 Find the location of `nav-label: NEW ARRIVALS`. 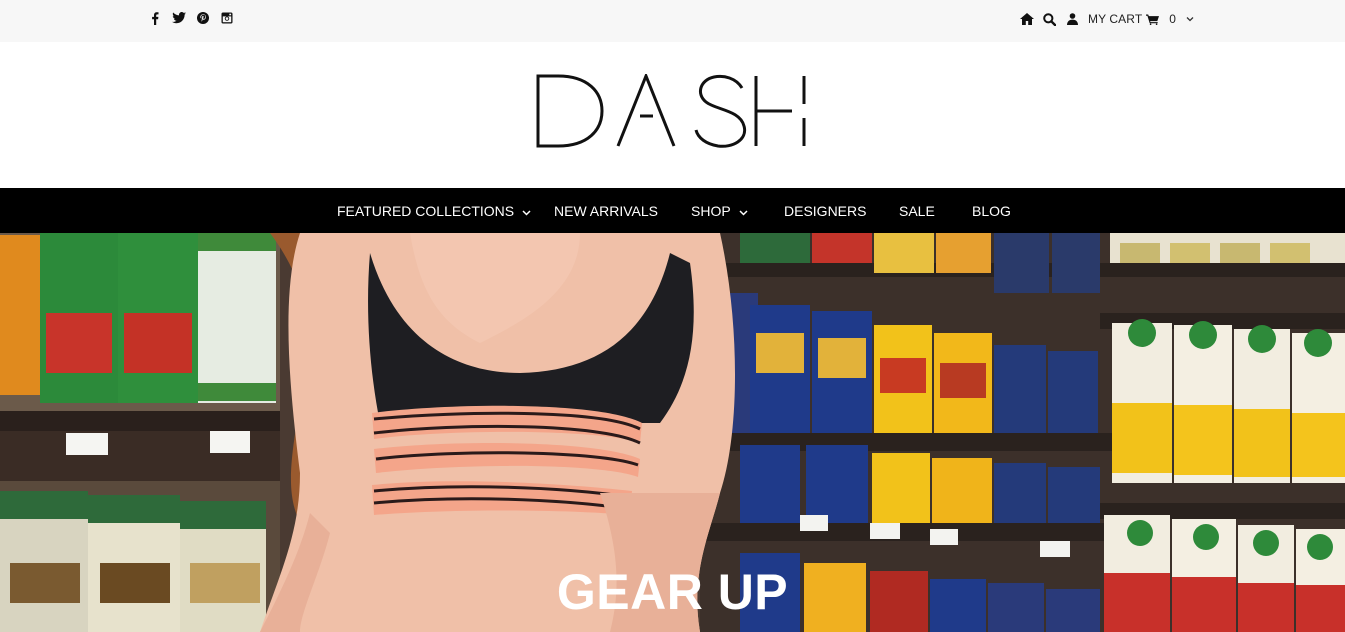

nav-label: NEW ARRIVALS is located at coordinates (606, 210).